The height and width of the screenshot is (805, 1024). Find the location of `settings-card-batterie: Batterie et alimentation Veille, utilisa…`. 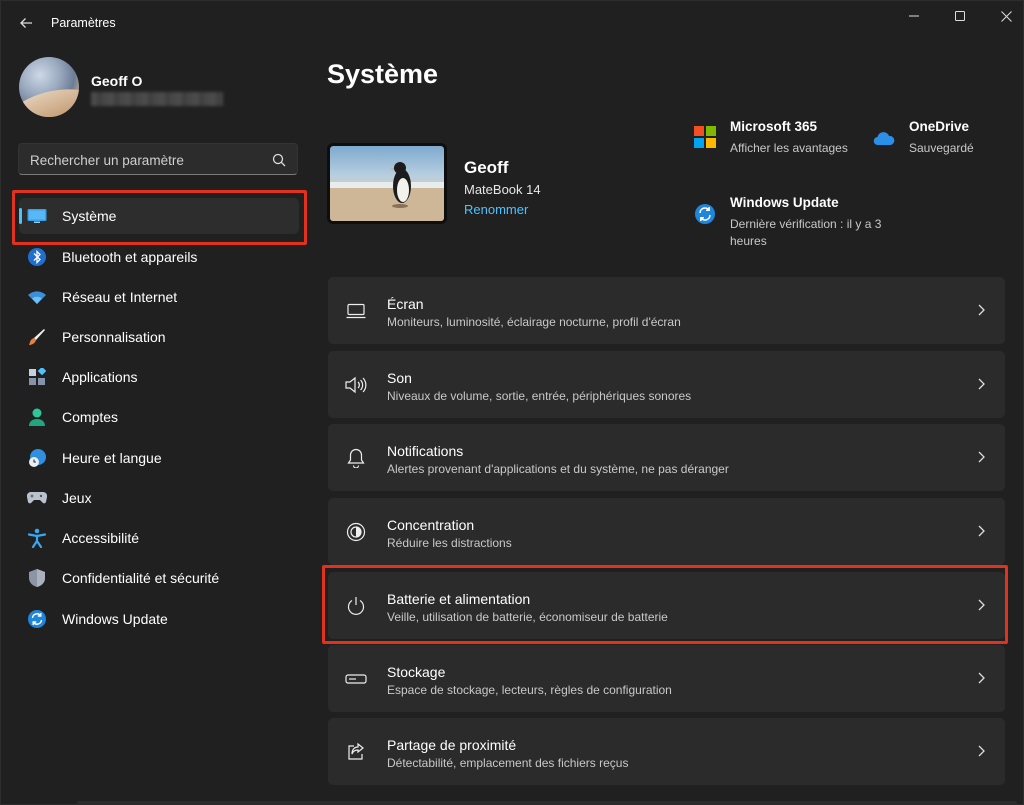

settings-card-batterie: Batterie et alimentation Veille, utilisa… is located at coordinates (666, 605).